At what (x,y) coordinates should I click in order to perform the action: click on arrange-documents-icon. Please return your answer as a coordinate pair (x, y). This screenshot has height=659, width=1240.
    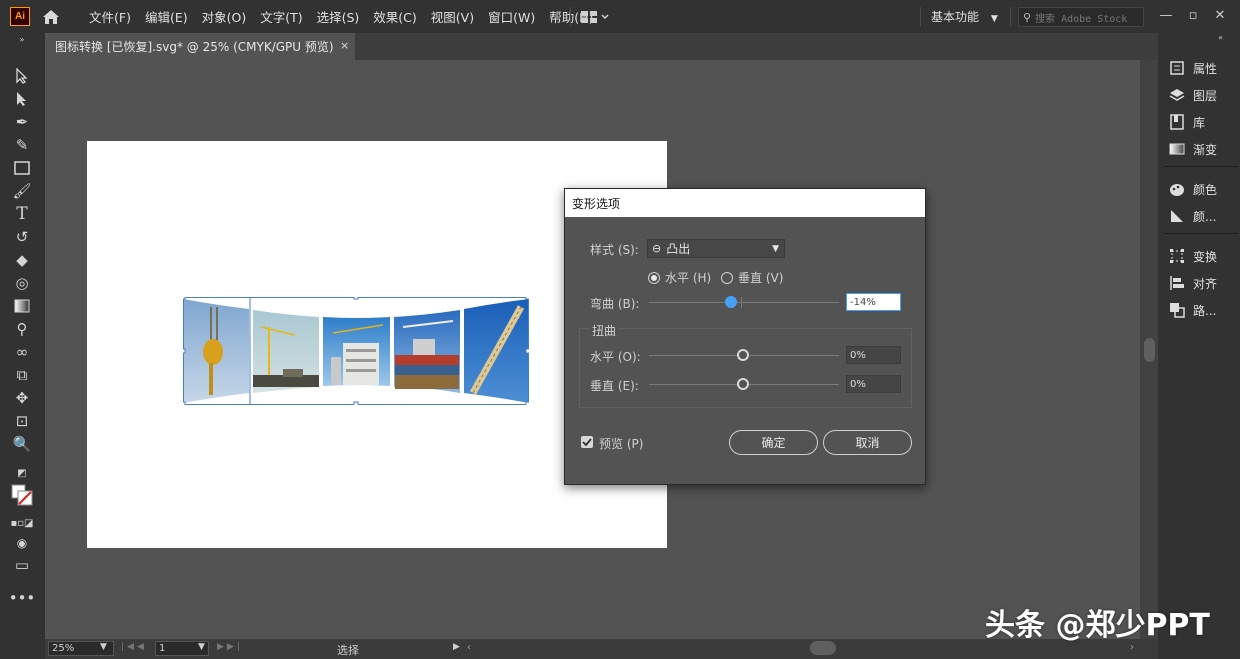
    Looking at the image, I should click on (595, 17).